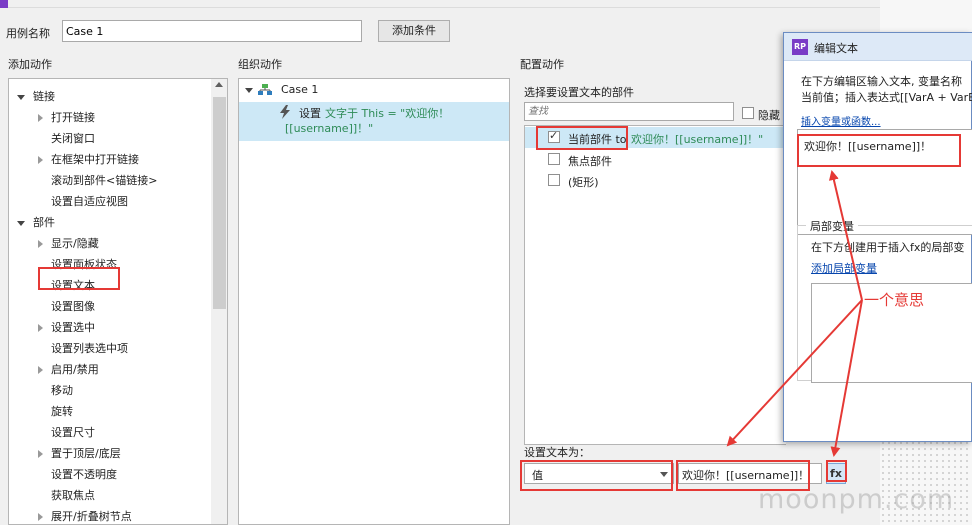 Image resolution: width=972 pixels, height=525 pixels. I want to click on annotation-arrows, so click(794, 313).